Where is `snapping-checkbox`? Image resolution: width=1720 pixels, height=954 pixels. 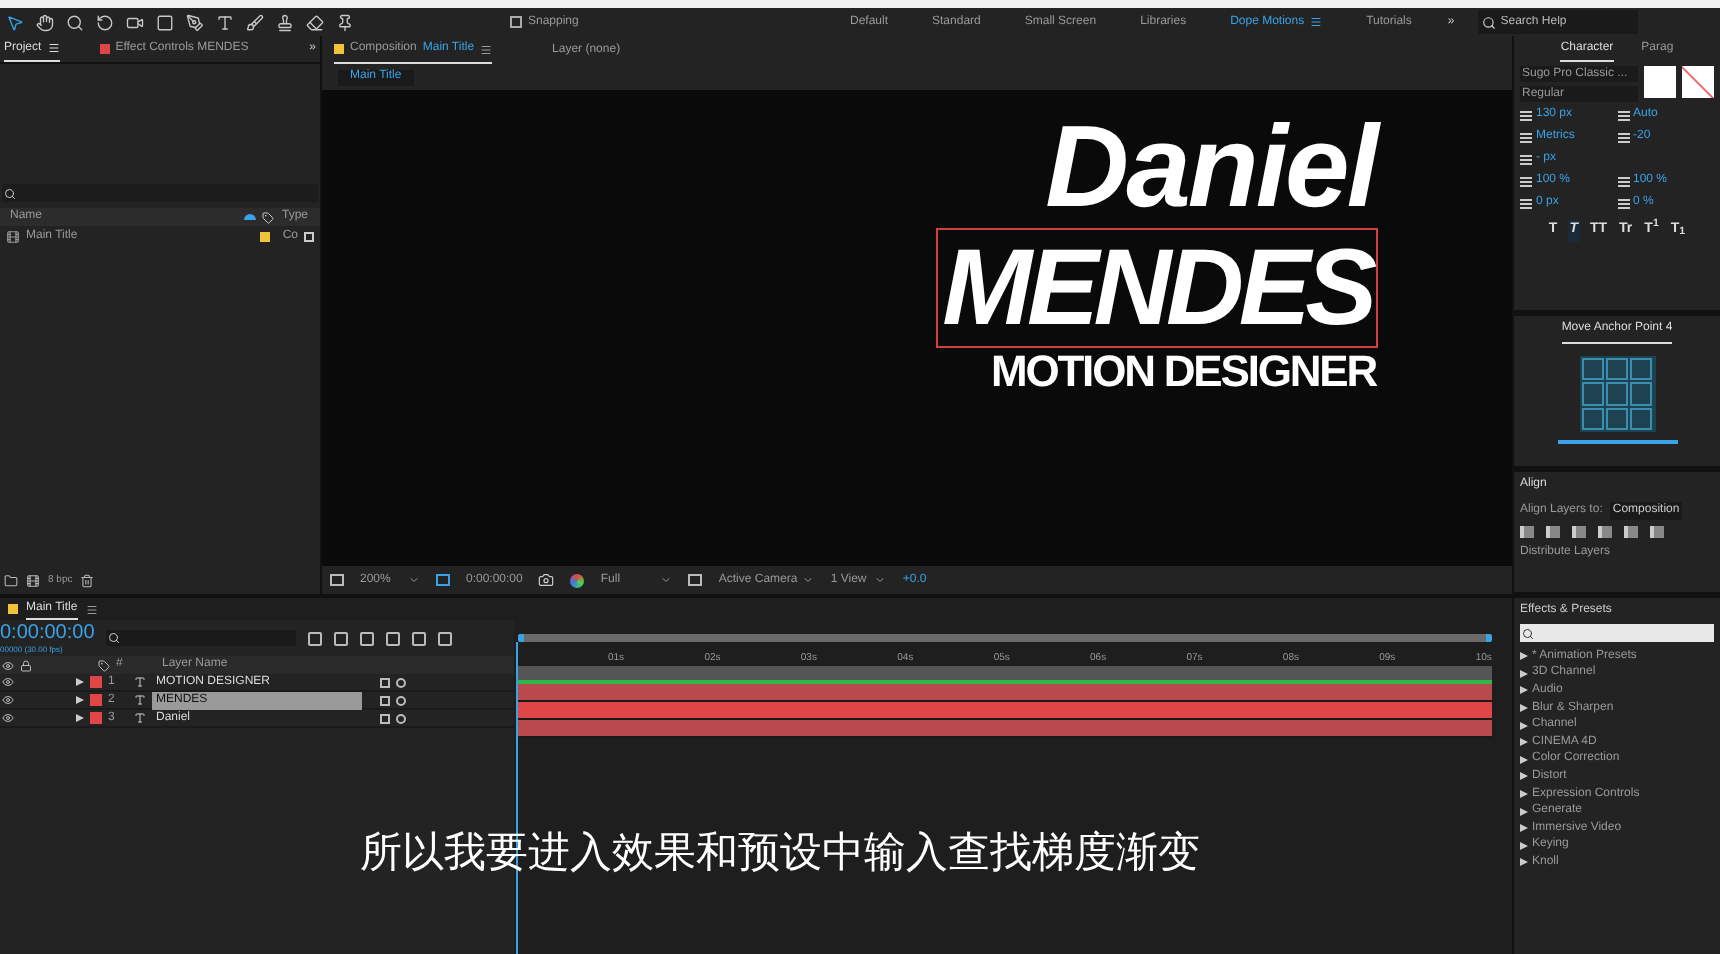
snapping-checkbox is located at coordinates (516, 22).